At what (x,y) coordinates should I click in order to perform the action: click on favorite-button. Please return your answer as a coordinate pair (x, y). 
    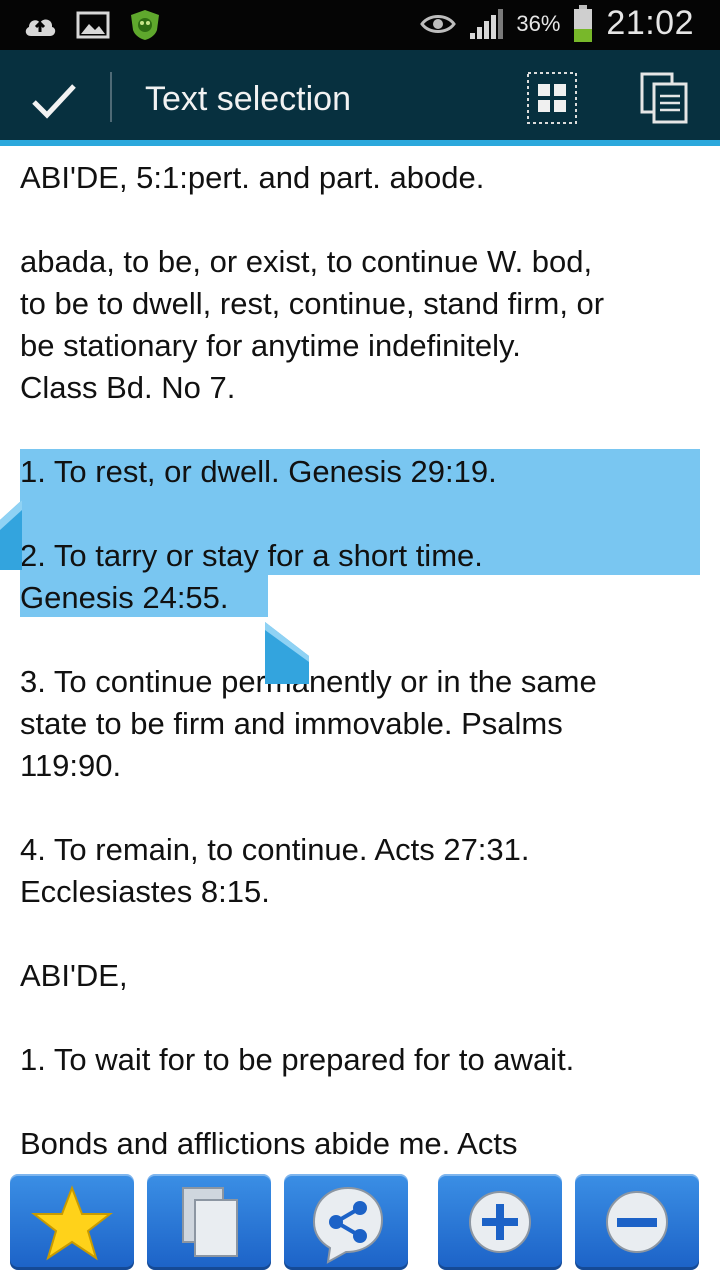
    Looking at the image, I should click on (72, 1222).